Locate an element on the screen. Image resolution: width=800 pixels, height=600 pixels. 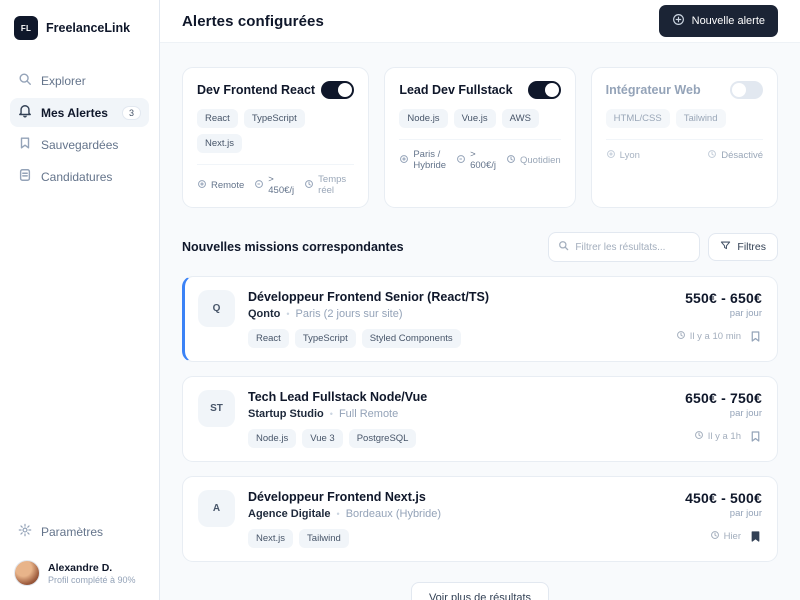
sidebar-item-label: Explorer is located at coordinates (63, 80).